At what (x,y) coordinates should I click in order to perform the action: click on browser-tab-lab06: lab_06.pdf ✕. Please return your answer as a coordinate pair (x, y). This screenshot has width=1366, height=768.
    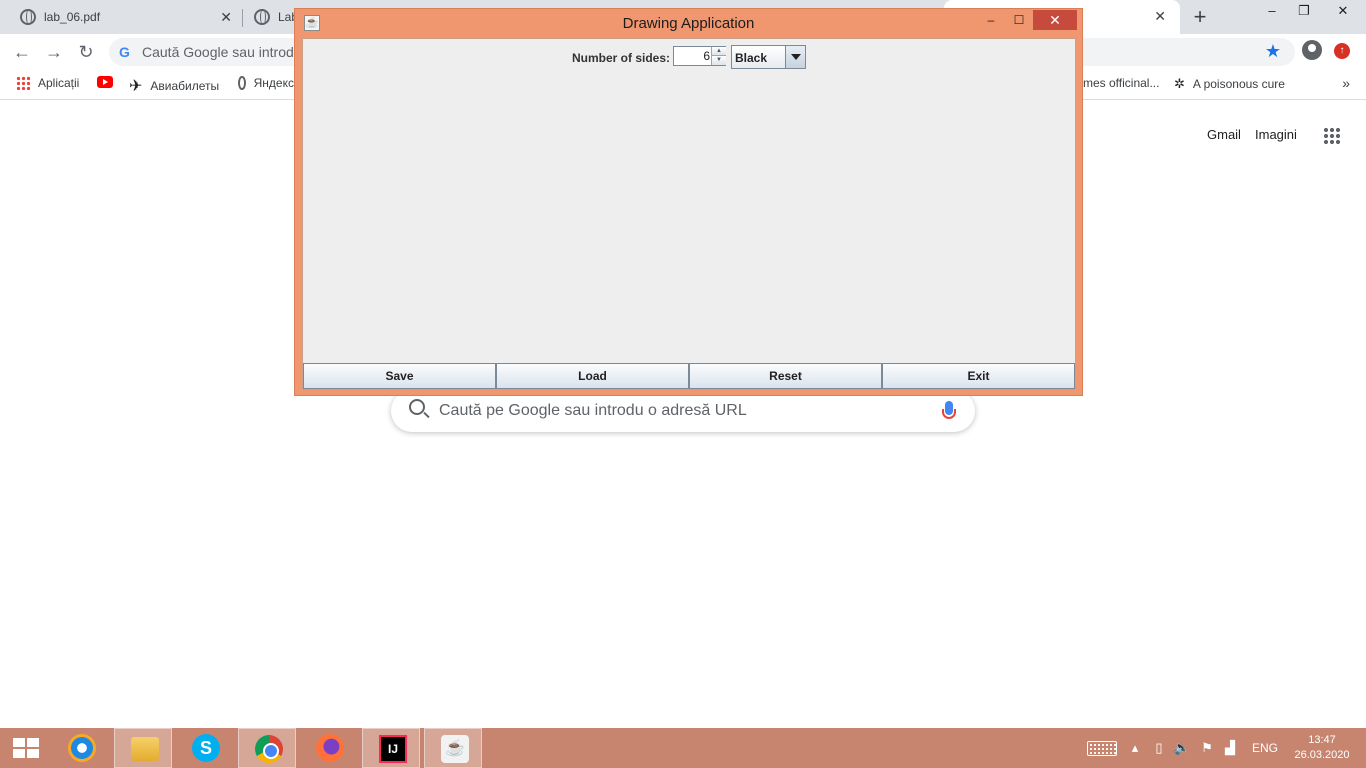
    Looking at the image, I should click on (121, 17).